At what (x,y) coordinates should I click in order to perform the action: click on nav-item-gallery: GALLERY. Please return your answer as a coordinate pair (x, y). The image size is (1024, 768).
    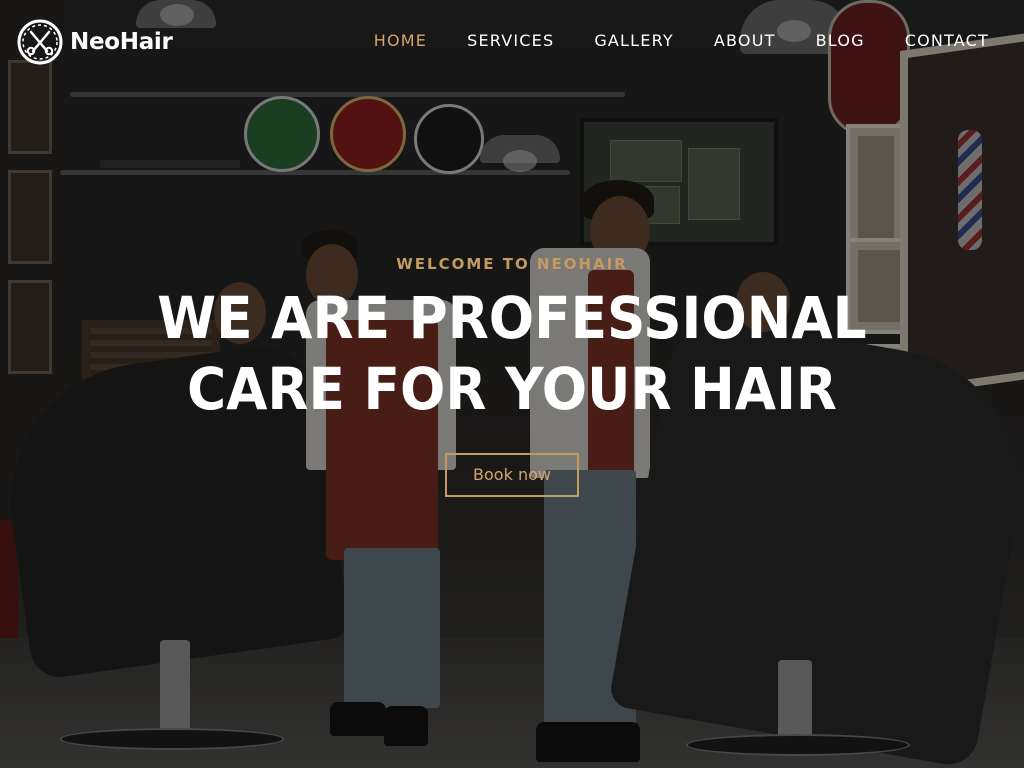
    Looking at the image, I should click on (634, 41).